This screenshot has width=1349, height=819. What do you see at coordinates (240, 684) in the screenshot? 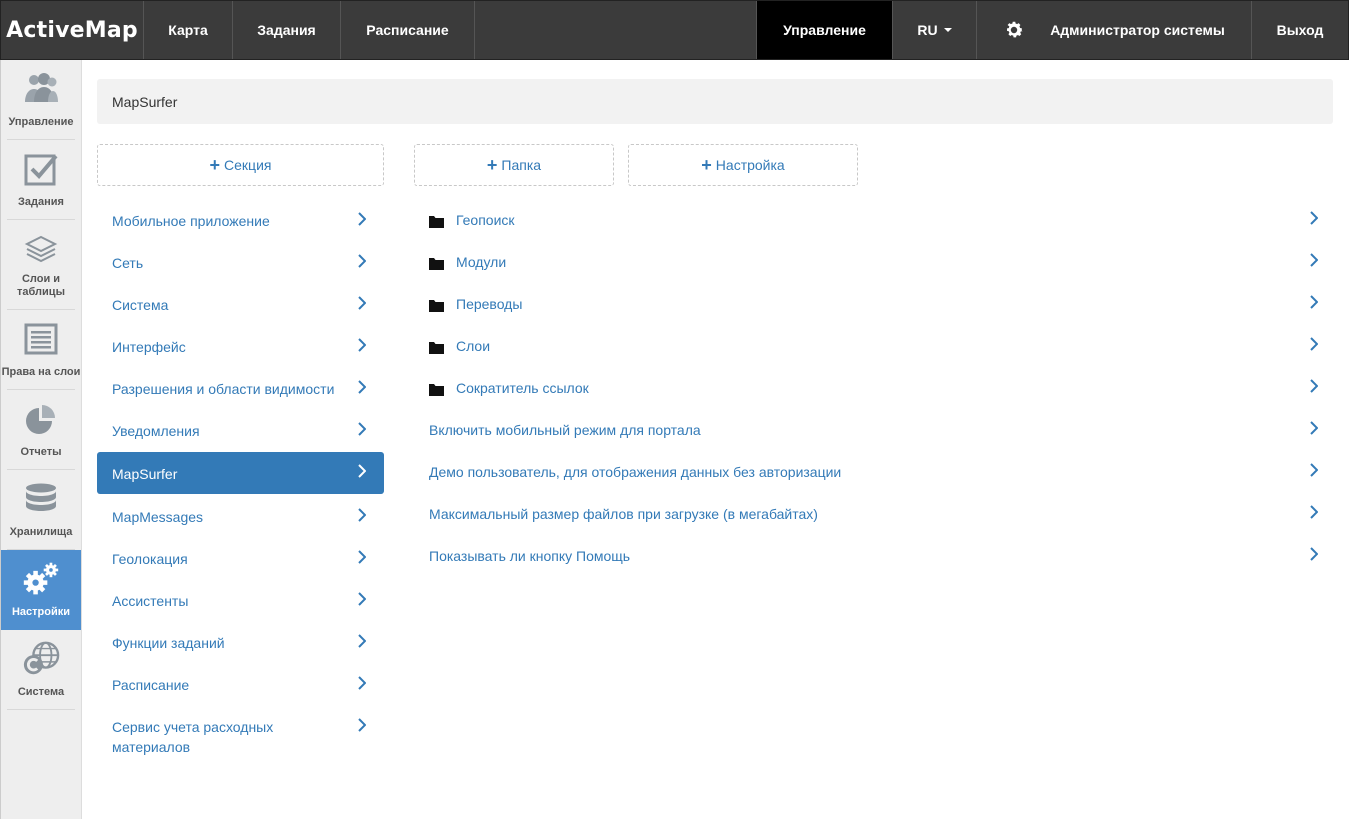
I see `section-item: Расписание` at bounding box center [240, 684].